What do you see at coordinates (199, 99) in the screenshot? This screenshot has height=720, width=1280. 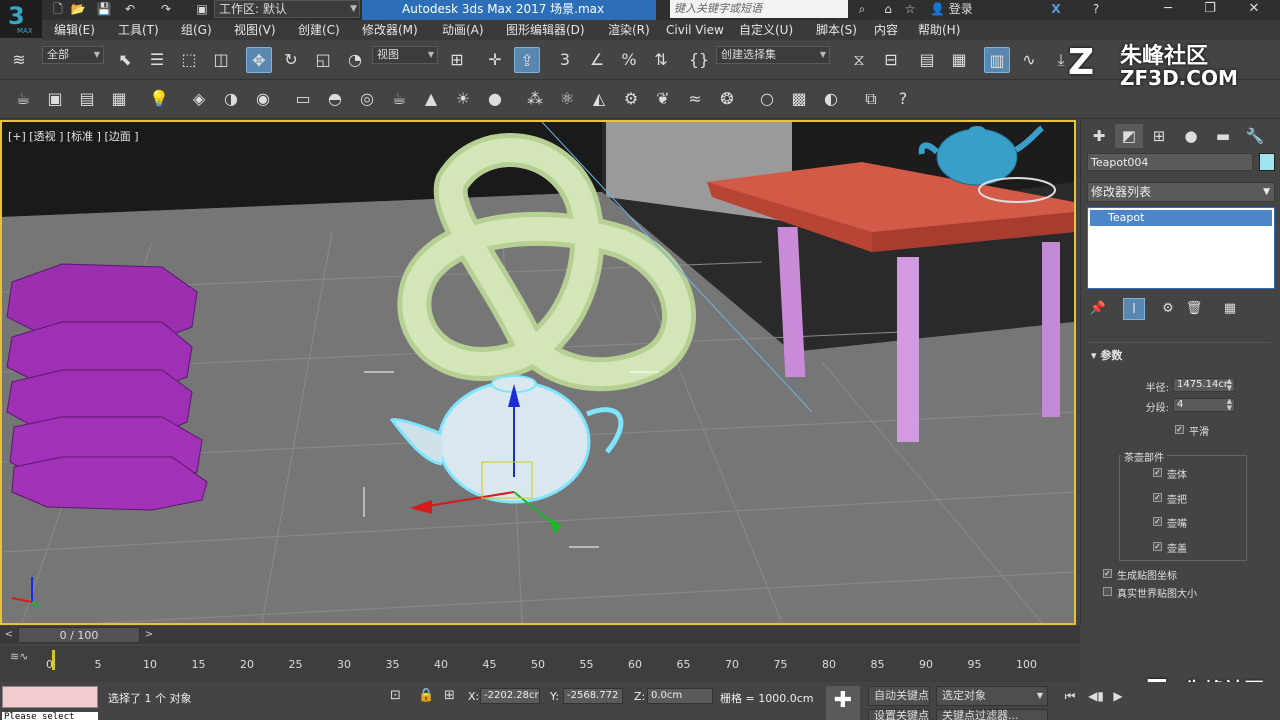 I see `camera-icon: ◈` at bounding box center [199, 99].